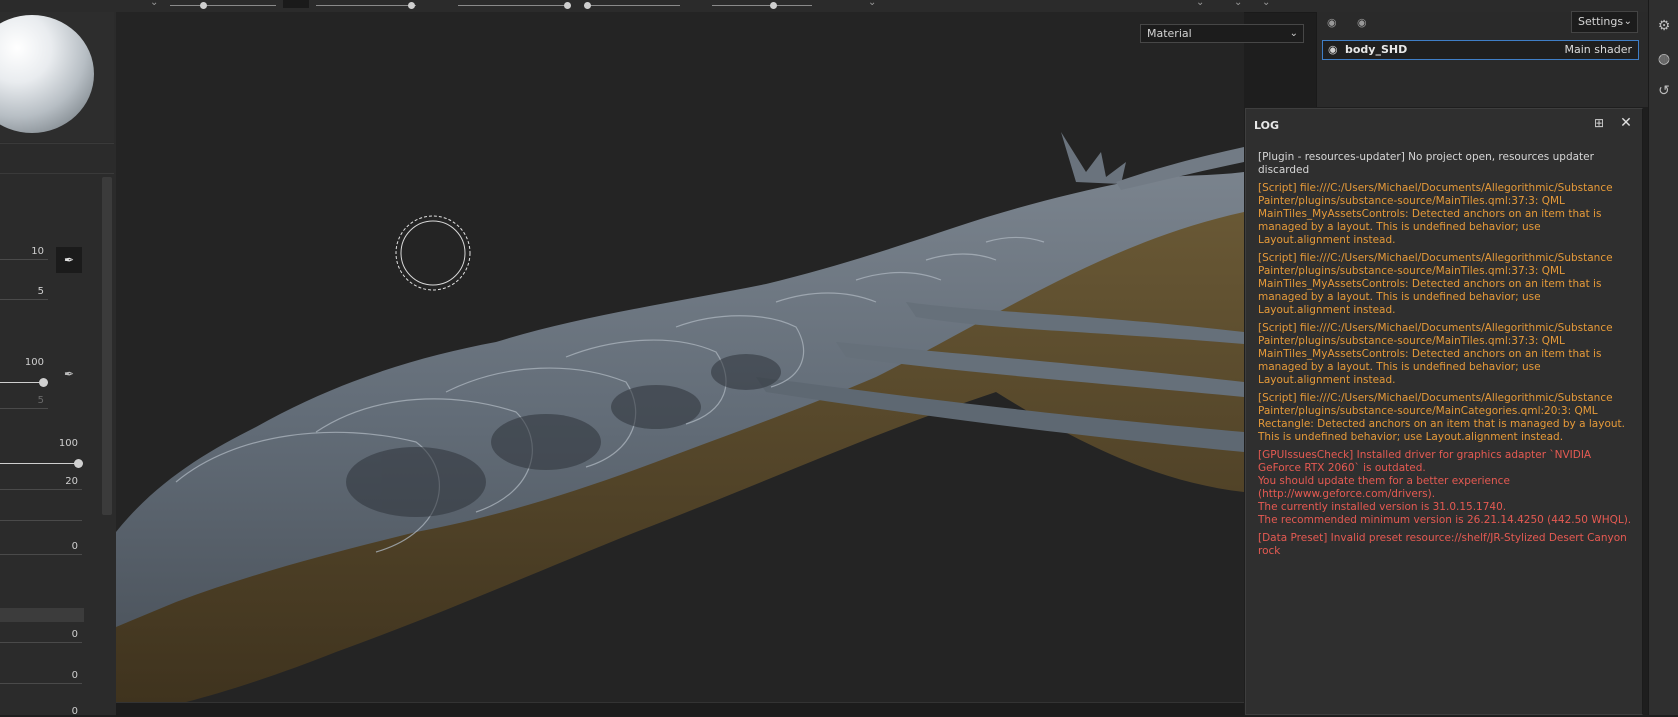 The height and width of the screenshot is (717, 1678). What do you see at coordinates (1480, 50) in the screenshot?
I see `texture-set-row: ◉ body_SHD Main shader` at bounding box center [1480, 50].